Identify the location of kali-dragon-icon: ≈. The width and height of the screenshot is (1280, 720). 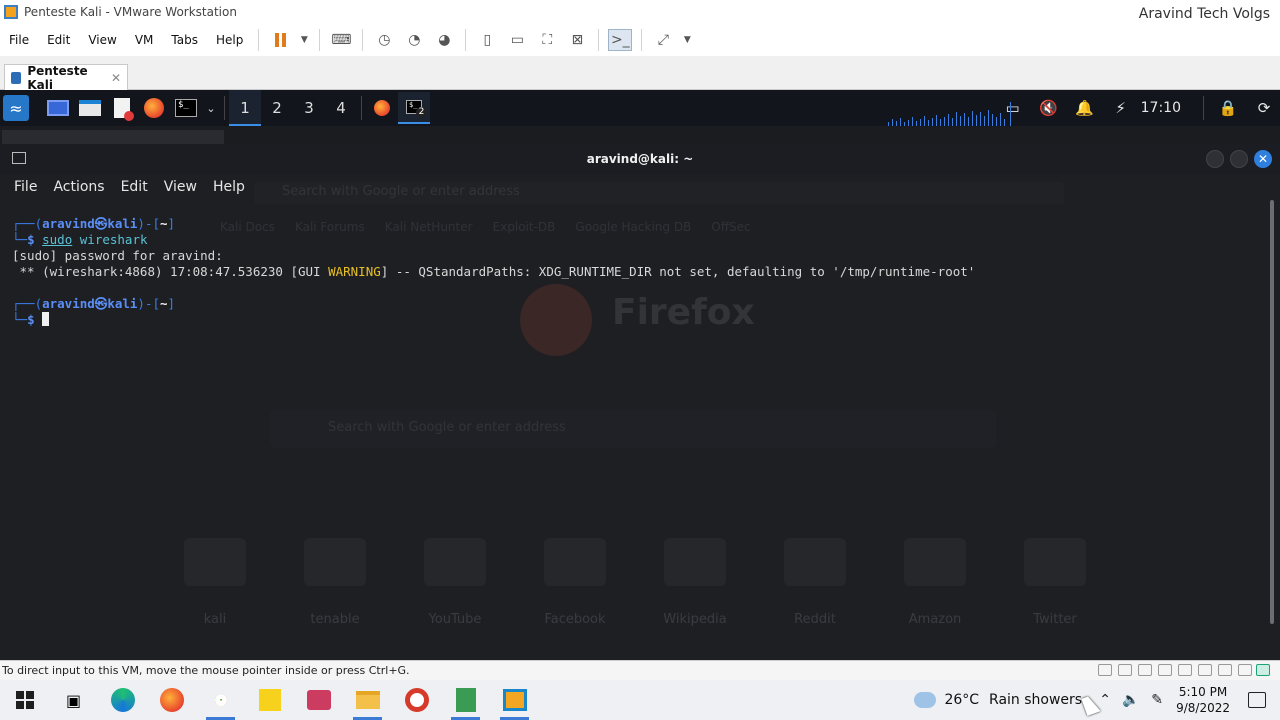
(16, 108).